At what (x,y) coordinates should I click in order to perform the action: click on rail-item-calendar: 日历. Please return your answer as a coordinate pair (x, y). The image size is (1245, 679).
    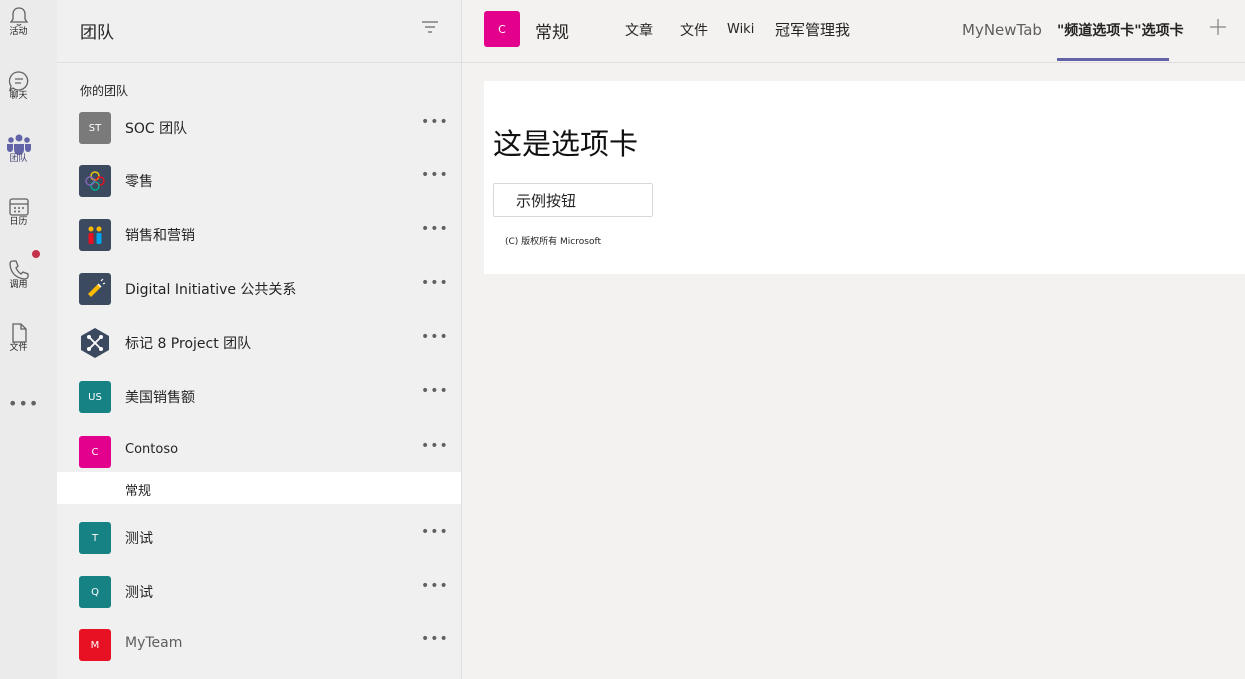
    Looking at the image, I should click on (18, 212).